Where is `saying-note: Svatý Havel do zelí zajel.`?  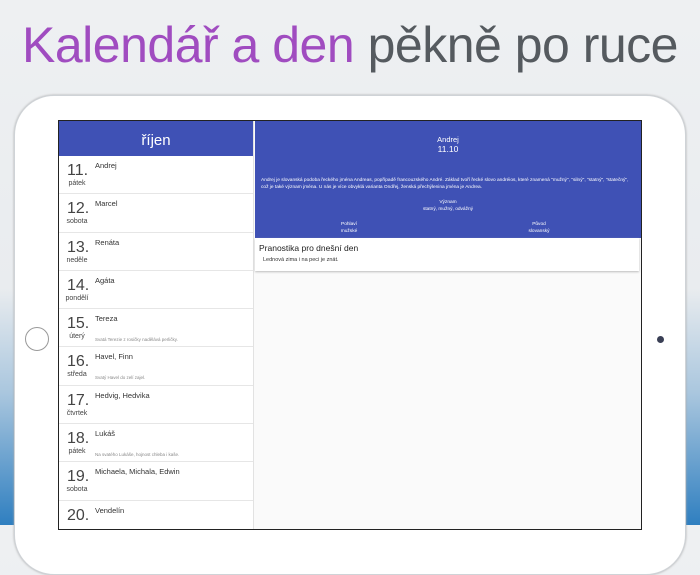 saying-note: Svatý Havel do zelí zajel. is located at coordinates (120, 378).